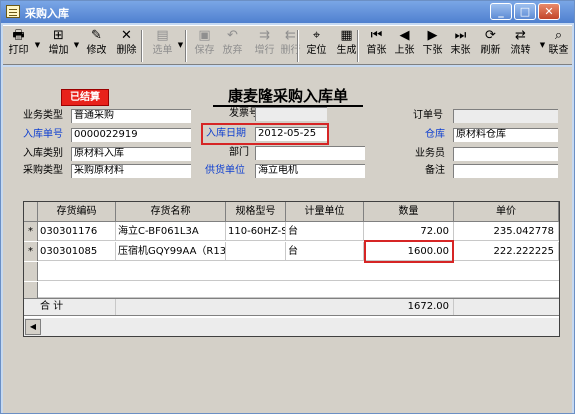 The image size is (575, 414). I want to click on first-icon: ⏮, so click(376, 35).